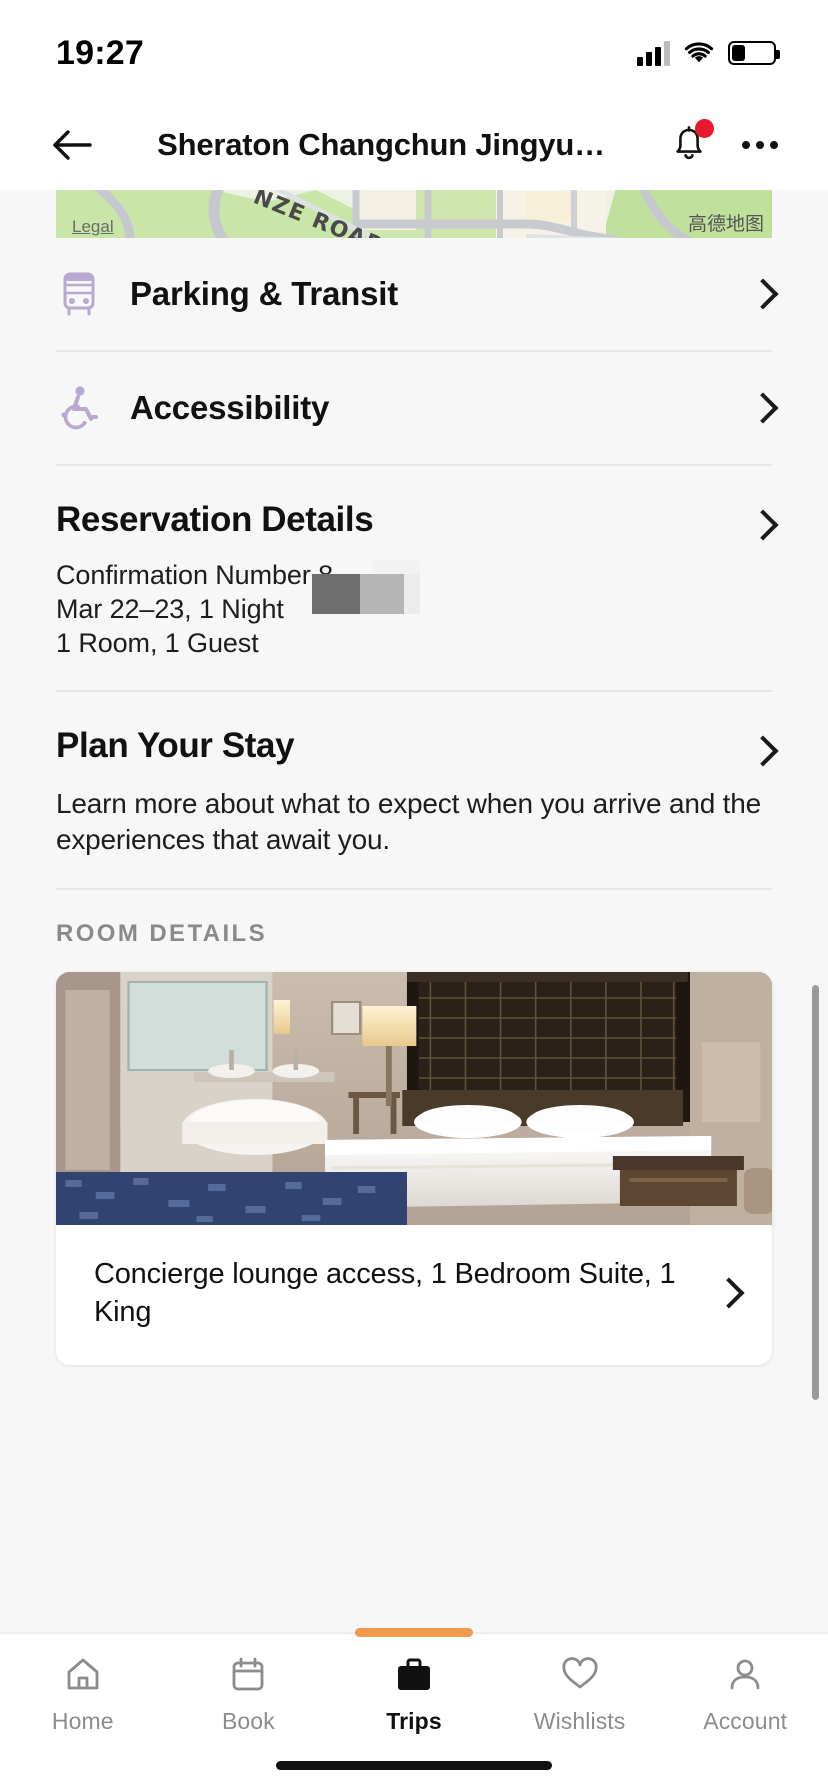 Image resolution: width=828 pixels, height=1792 pixels. I want to click on map-canvas: NZE ROAD, so click(414, 214).